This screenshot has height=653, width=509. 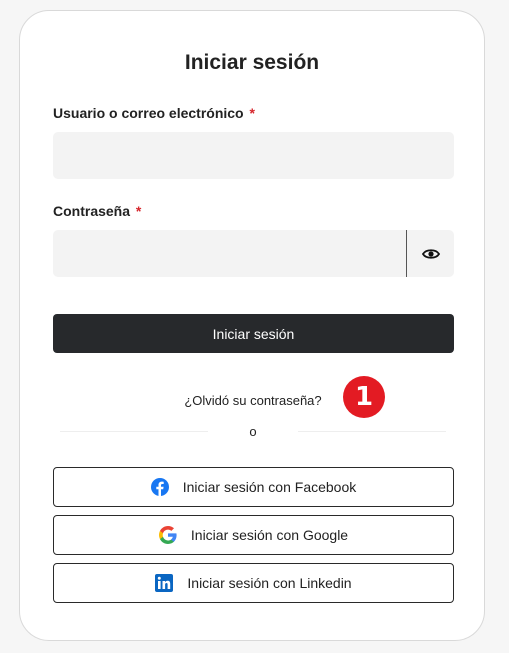 What do you see at coordinates (253, 401) in the screenshot?
I see `forgot-password-link: ¿Olvidó su contraseña?` at bounding box center [253, 401].